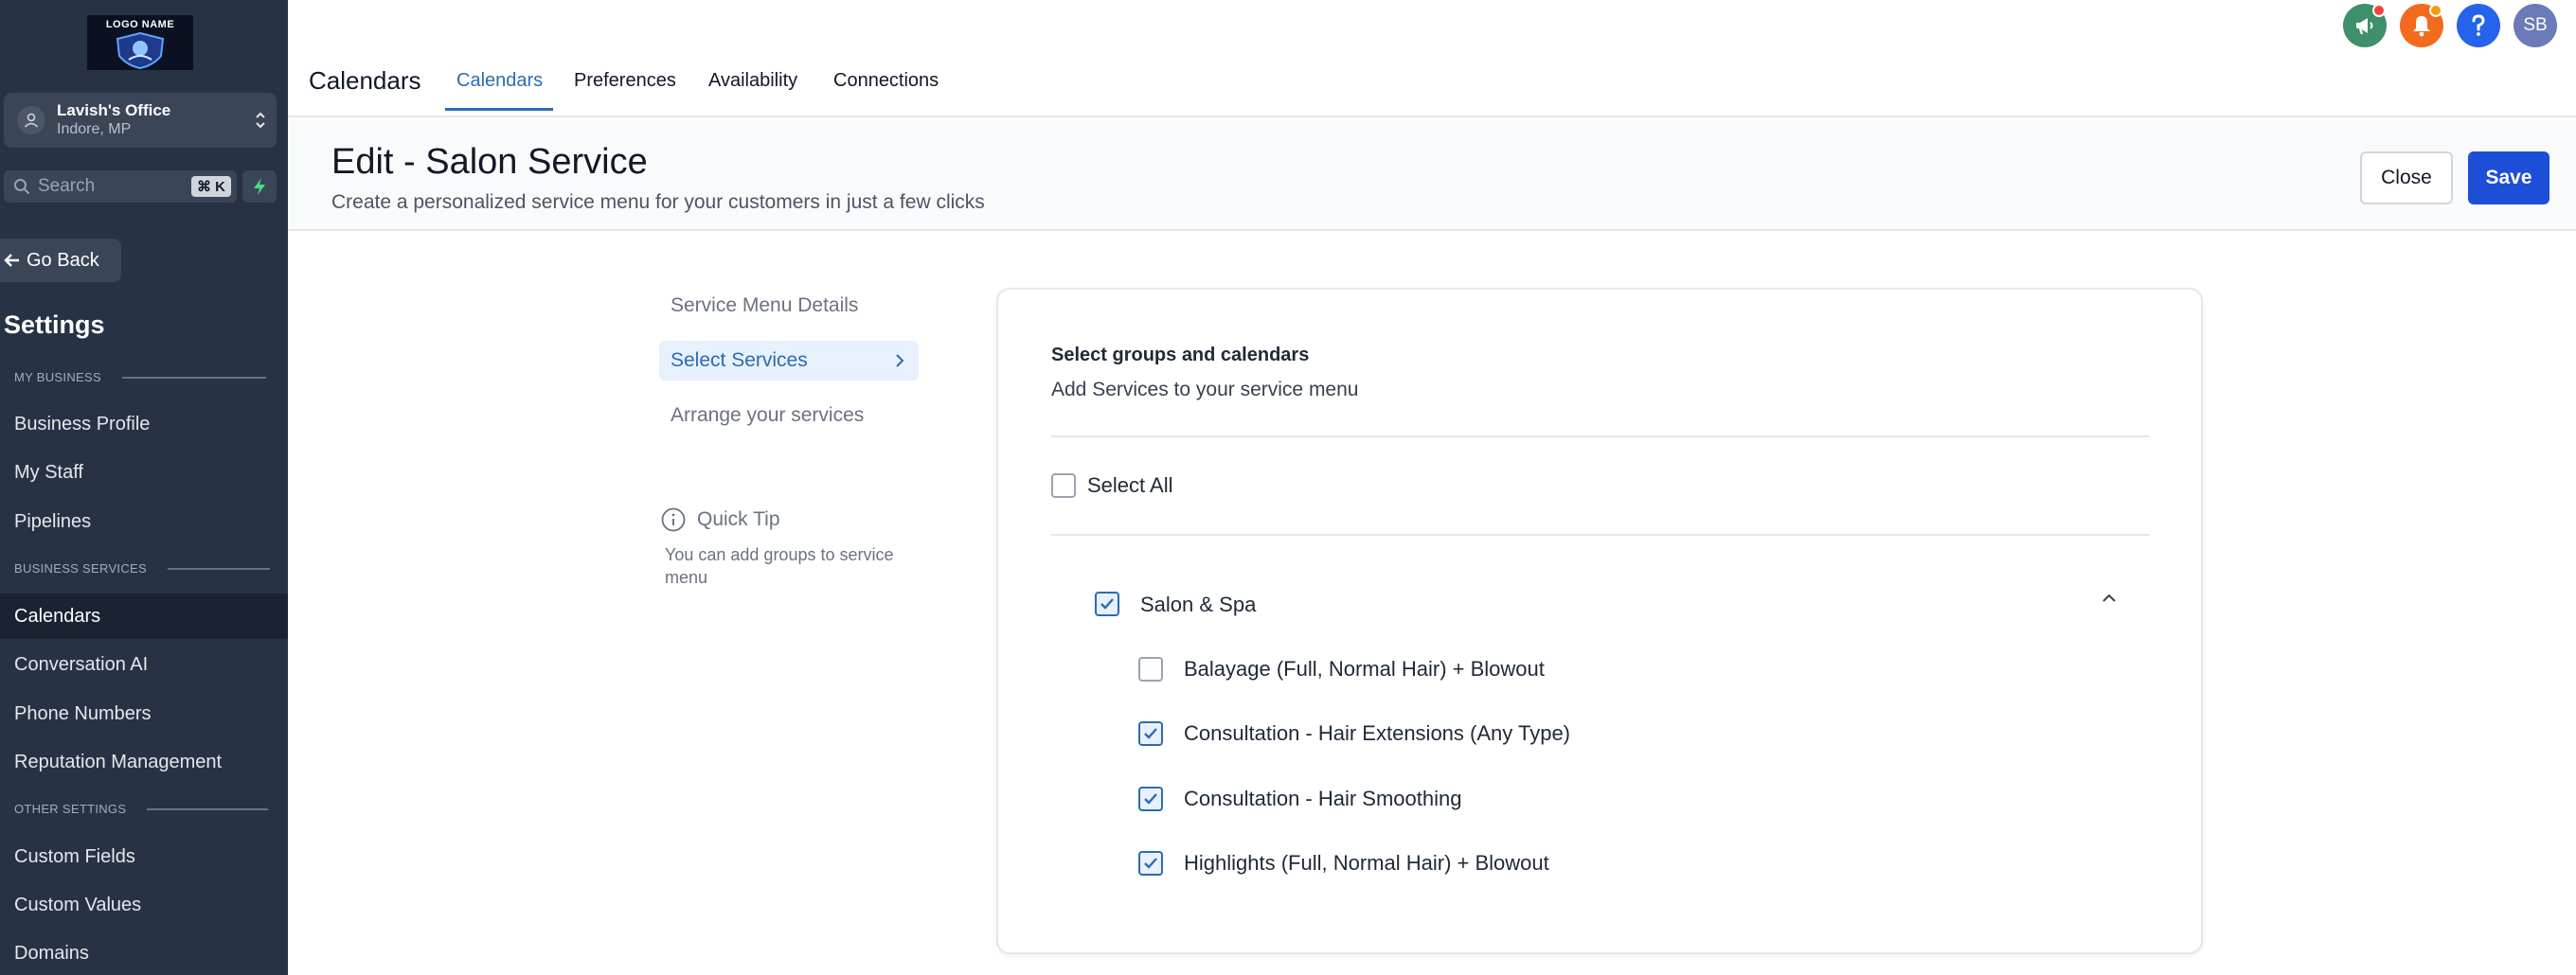  I want to click on avatar-initials: SB, so click(2535, 25).